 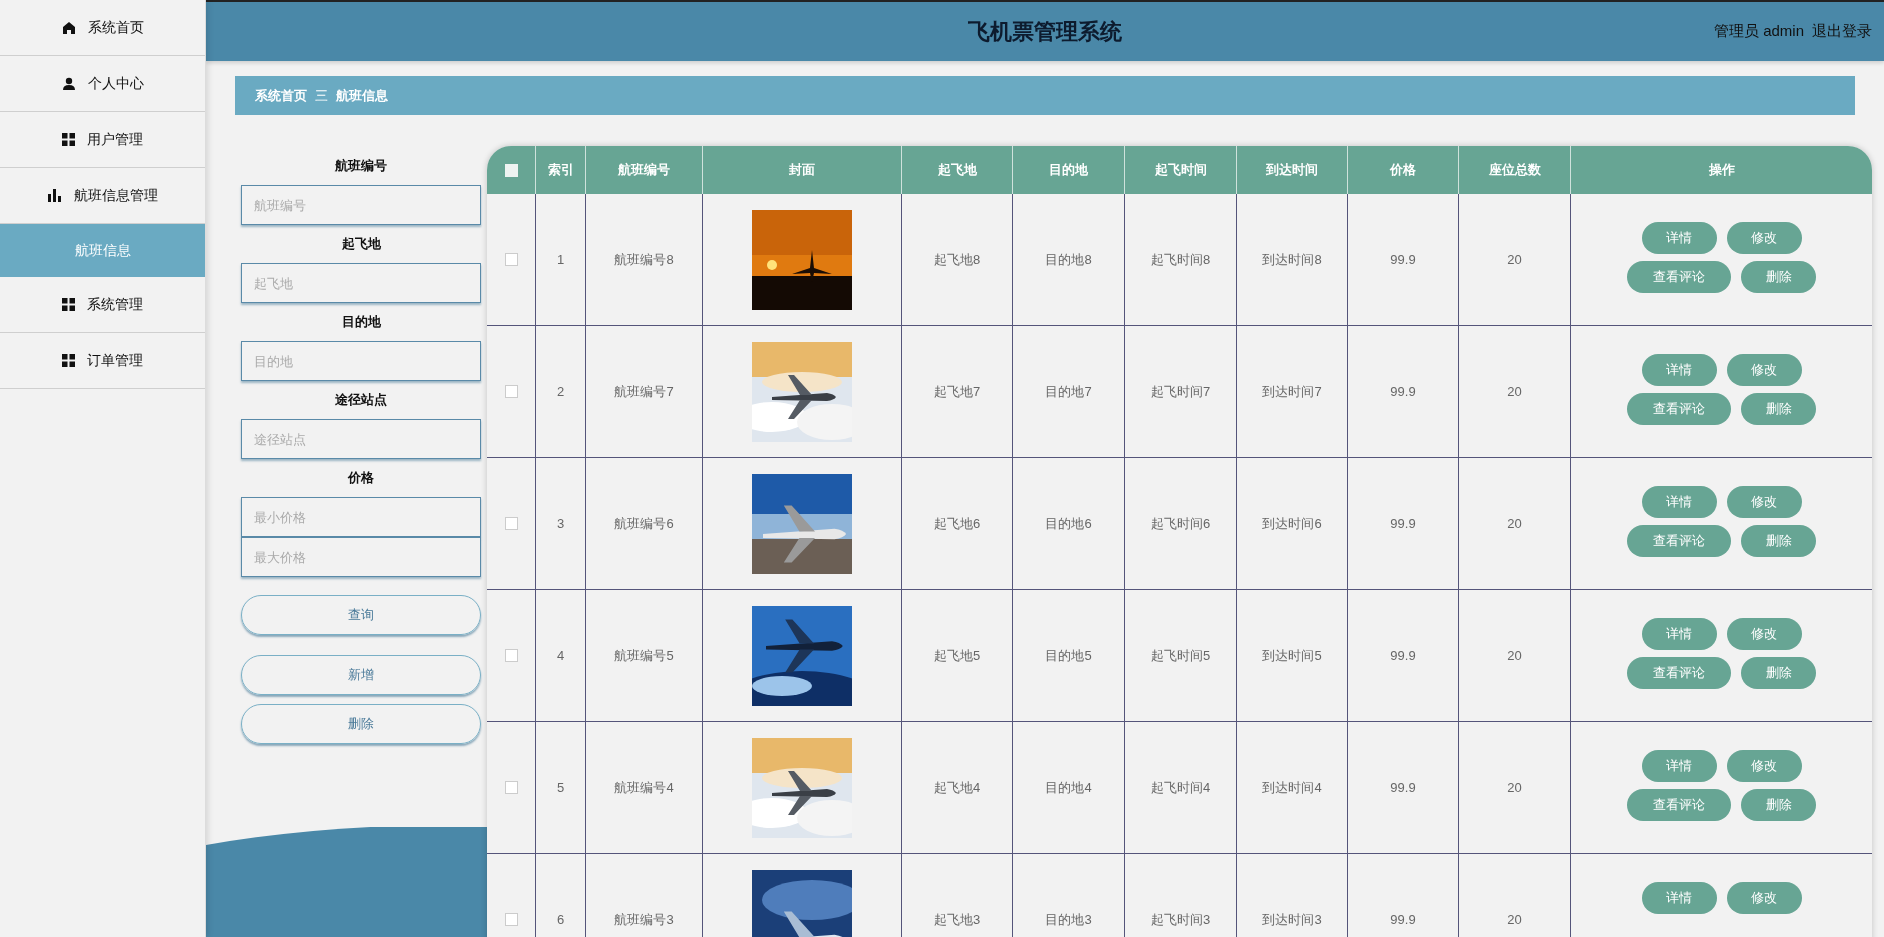 I want to click on table-cell-text: 起飞时间7, so click(x=1180, y=391).